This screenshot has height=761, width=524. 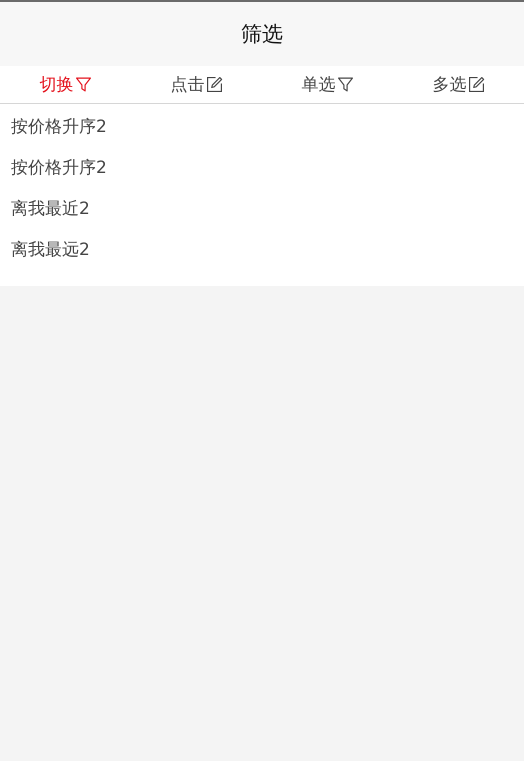 I want to click on filter-tab: 切换, so click(x=65, y=84).